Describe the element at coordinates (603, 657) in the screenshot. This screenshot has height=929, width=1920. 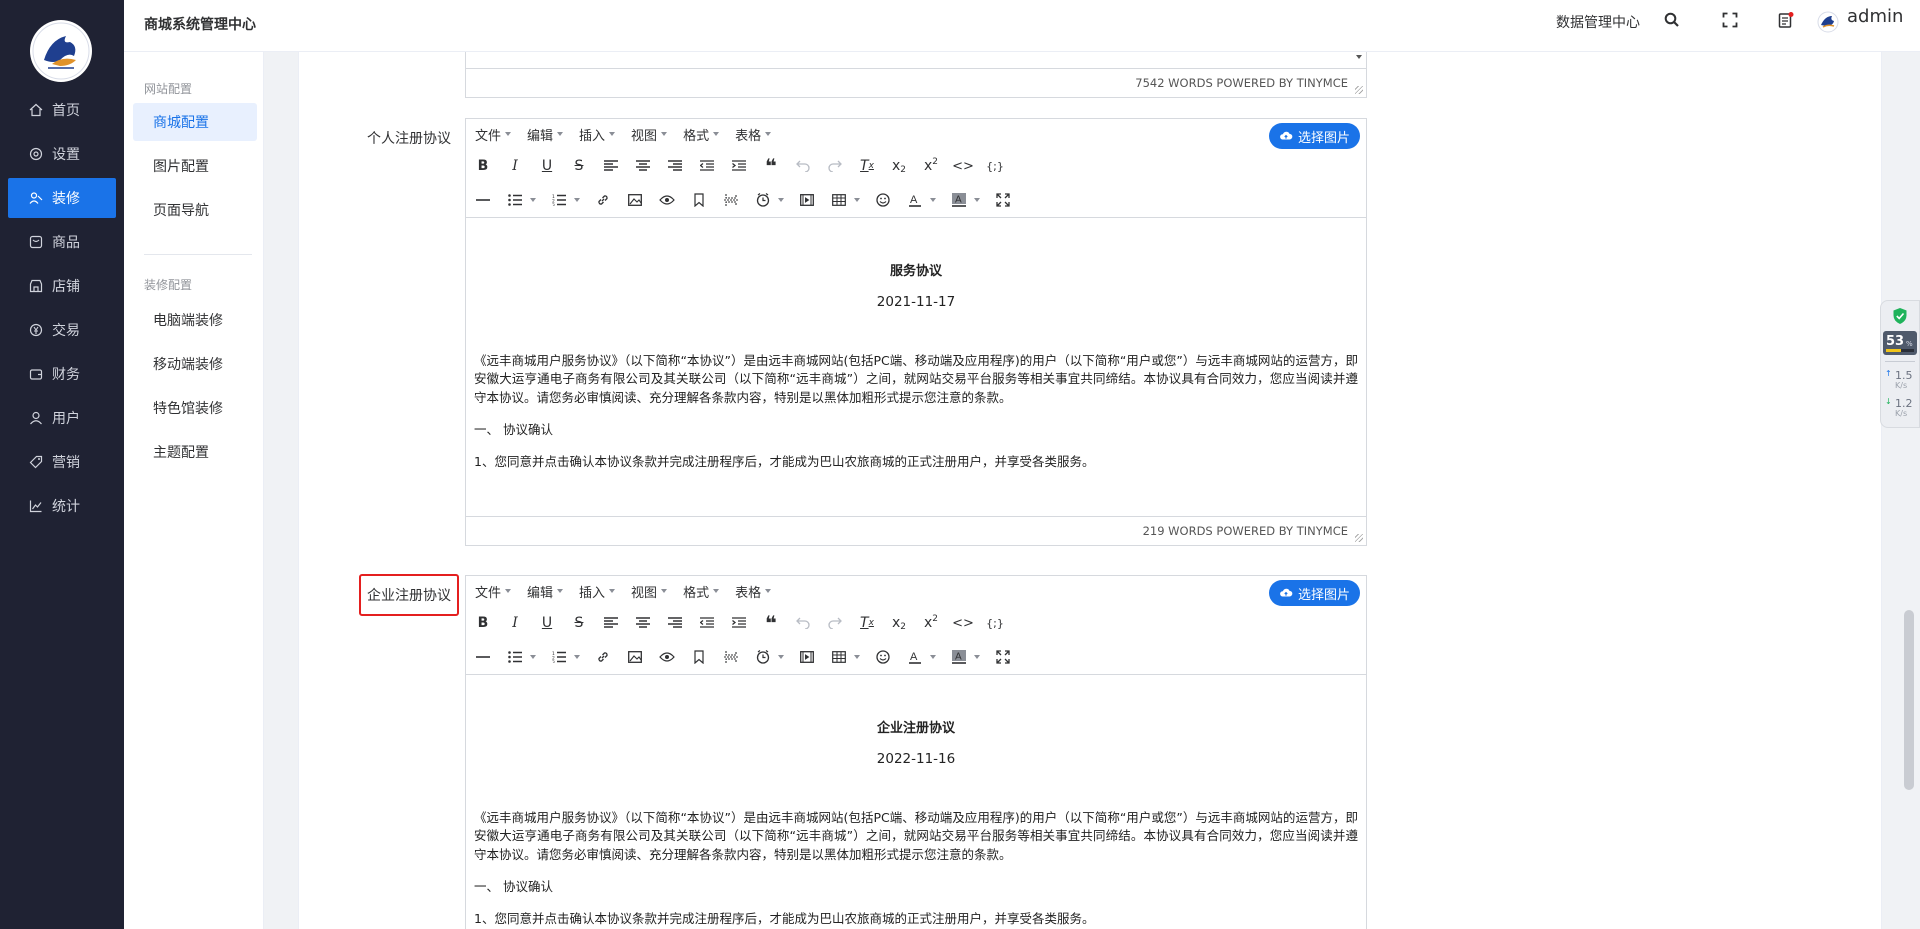
I see `link-icon` at that location.